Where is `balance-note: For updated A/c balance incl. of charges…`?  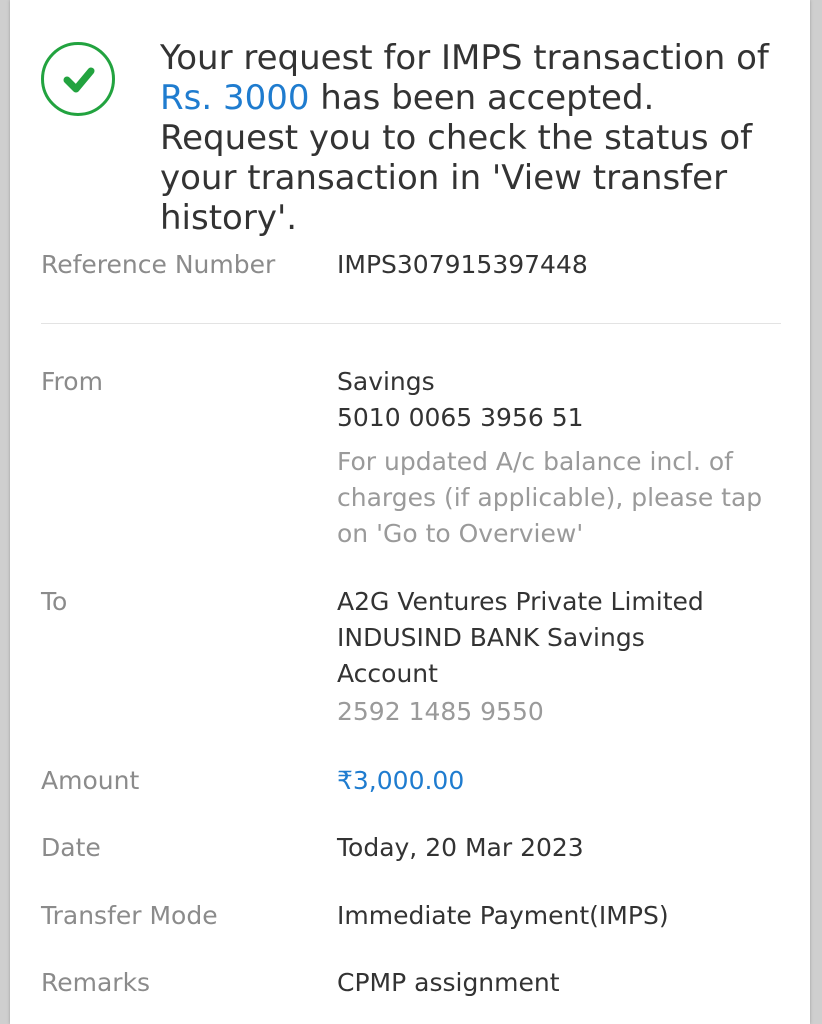 balance-note: For updated A/c balance incl. of charges… is located at coordinates (550, 497).